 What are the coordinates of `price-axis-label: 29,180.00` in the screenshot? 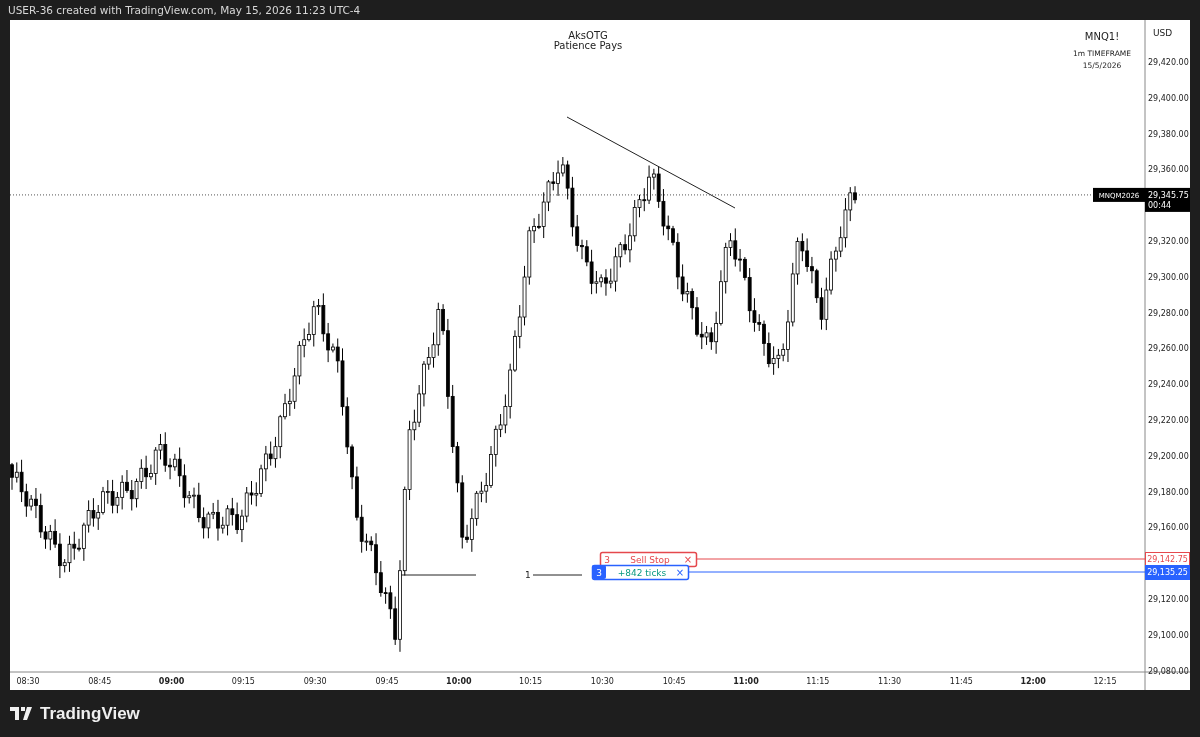 It's located at (1168, 492).